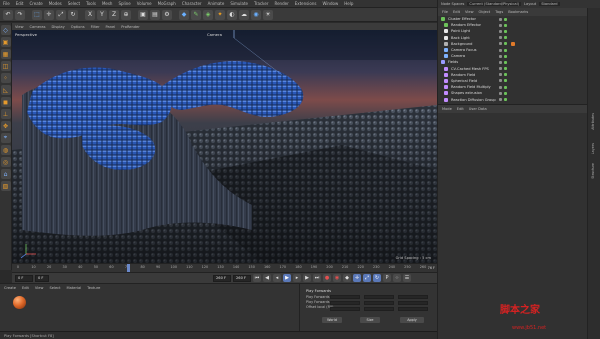  I want to click on material-menu-item-create: Create, so click(10, 288).